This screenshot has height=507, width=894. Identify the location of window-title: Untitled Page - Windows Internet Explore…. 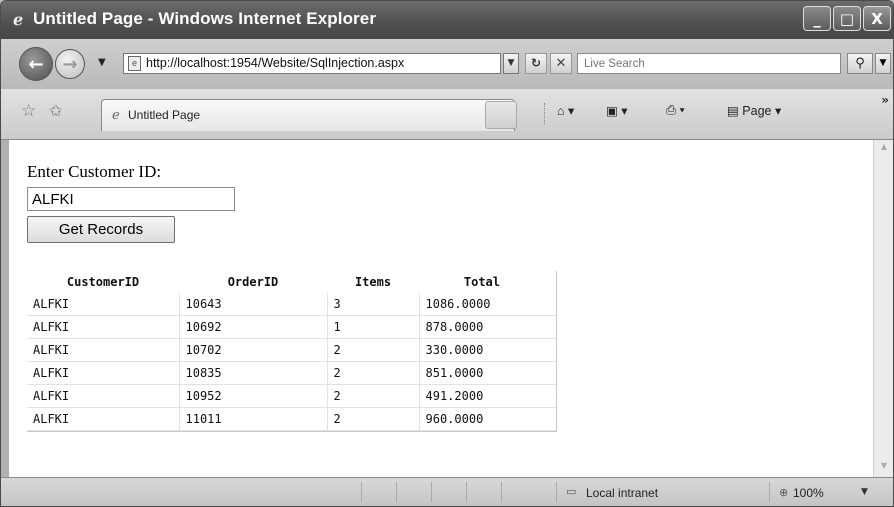
(205, 18).